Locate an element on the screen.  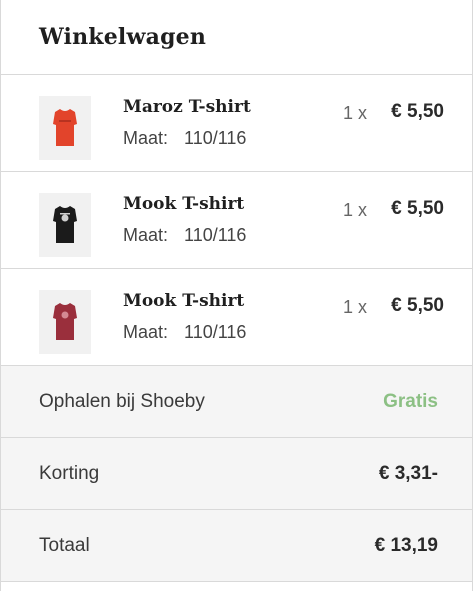
total-label: Totaal is located at coordinates (64, 545).